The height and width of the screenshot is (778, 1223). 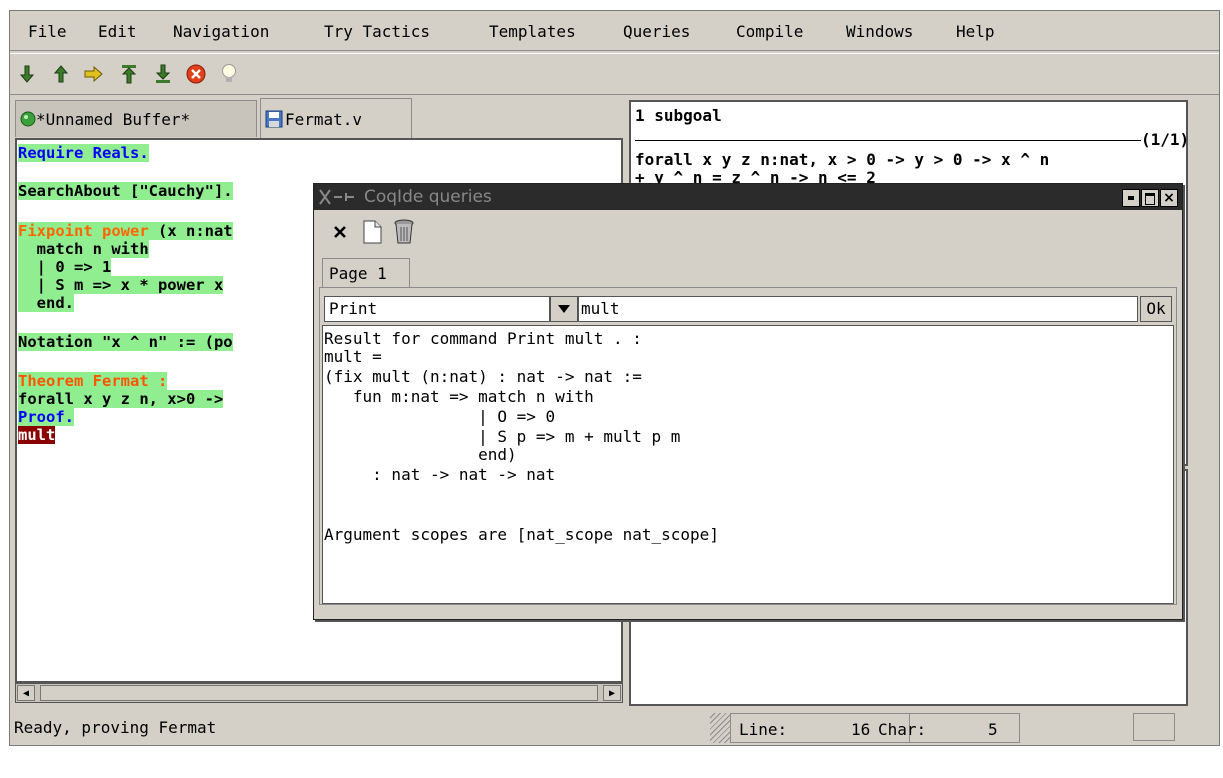 I want to click on tab-page-1: Page 1, so click(x=366, y=273).